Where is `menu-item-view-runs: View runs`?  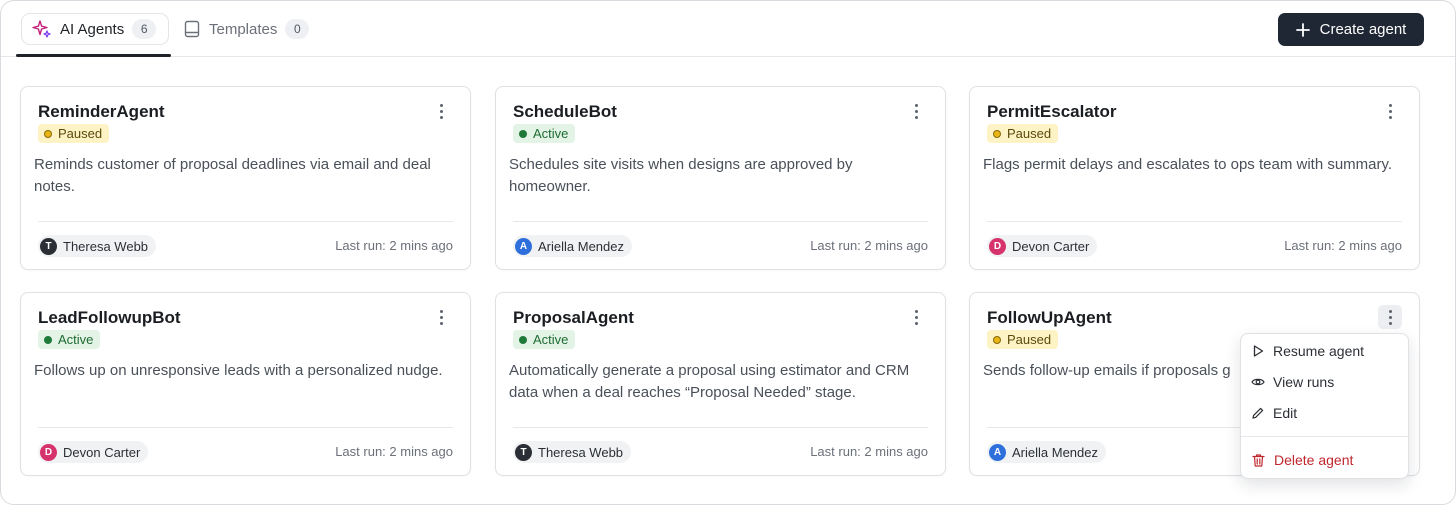 menu-item-view-runs: View runs is located at coordinates (1326, 382).